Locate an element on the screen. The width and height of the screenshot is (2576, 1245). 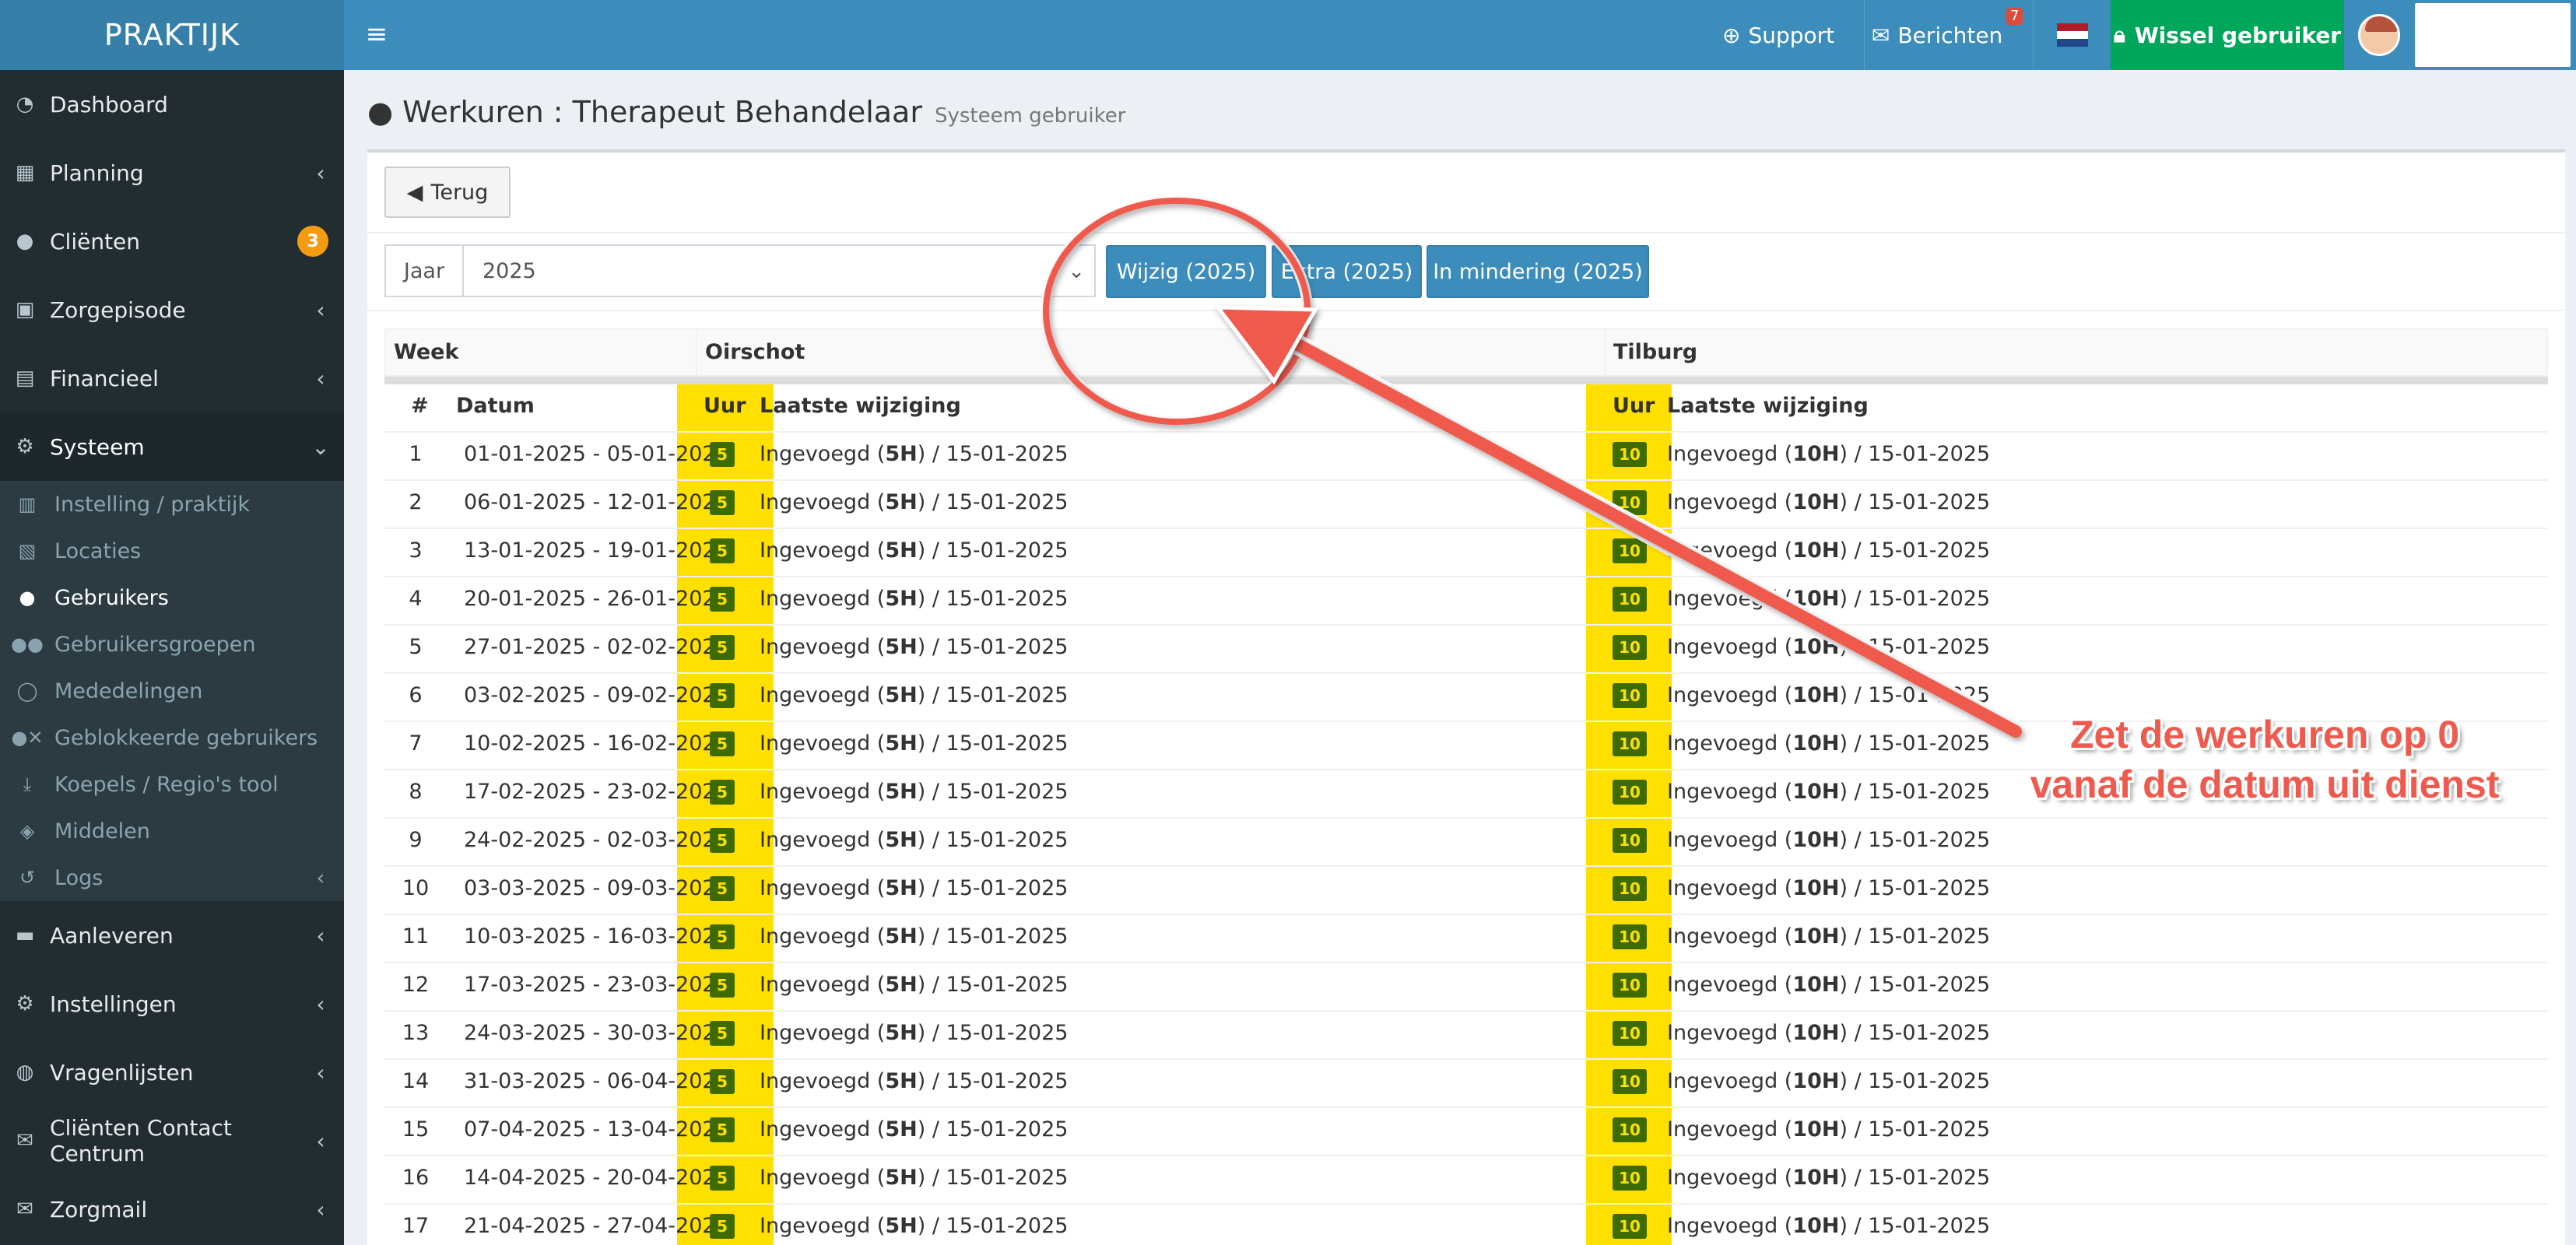
sidebar-subitem-label: Geblokkeerde gebruikers is located at coordinates (186, 737).